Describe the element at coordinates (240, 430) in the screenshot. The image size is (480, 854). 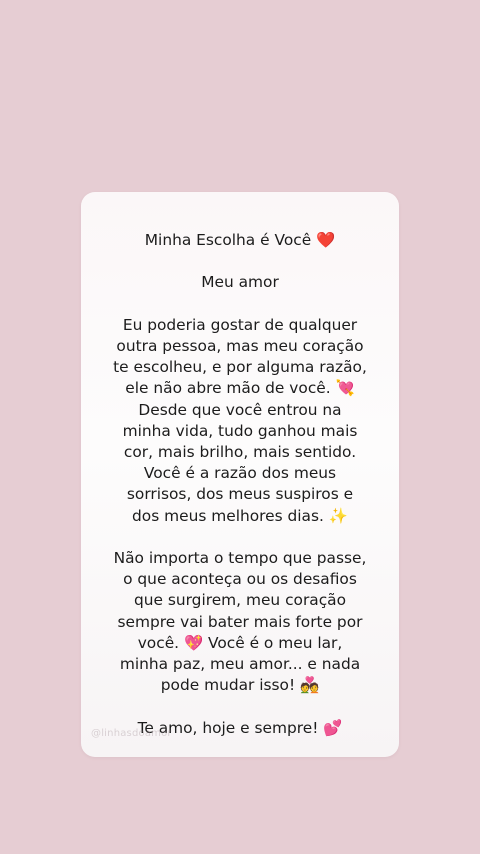
I see `paragraph-line: minha vida, tudo ganhou mais` at that location.